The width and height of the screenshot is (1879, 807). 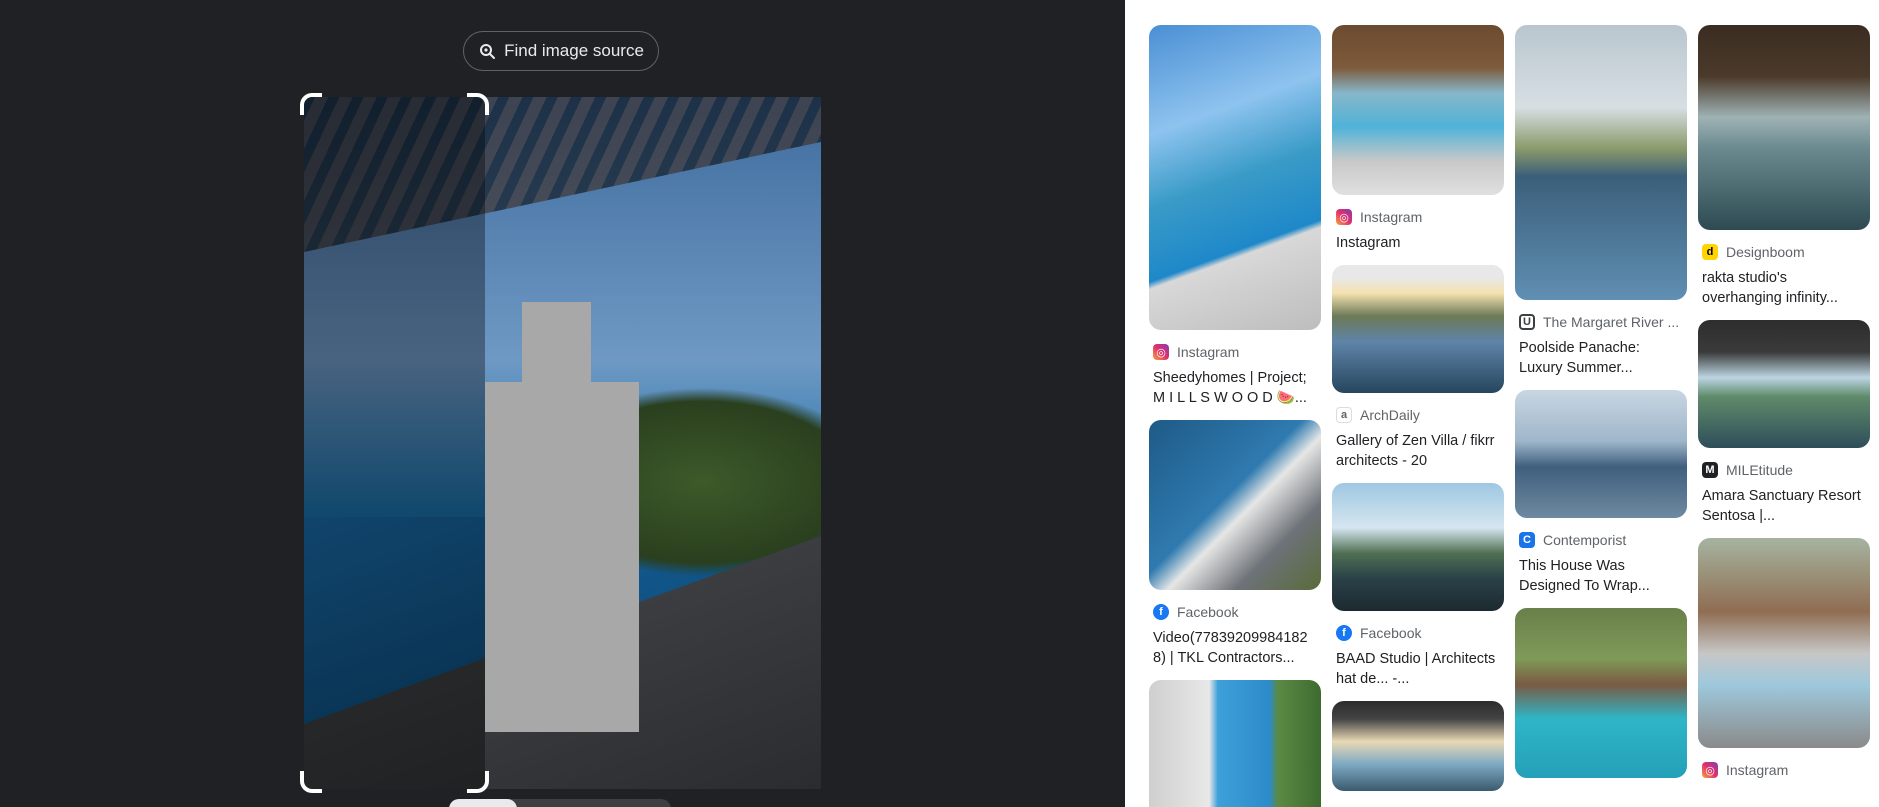 I want to click on contemporist-icon: C, so click(x=1527, y=540).